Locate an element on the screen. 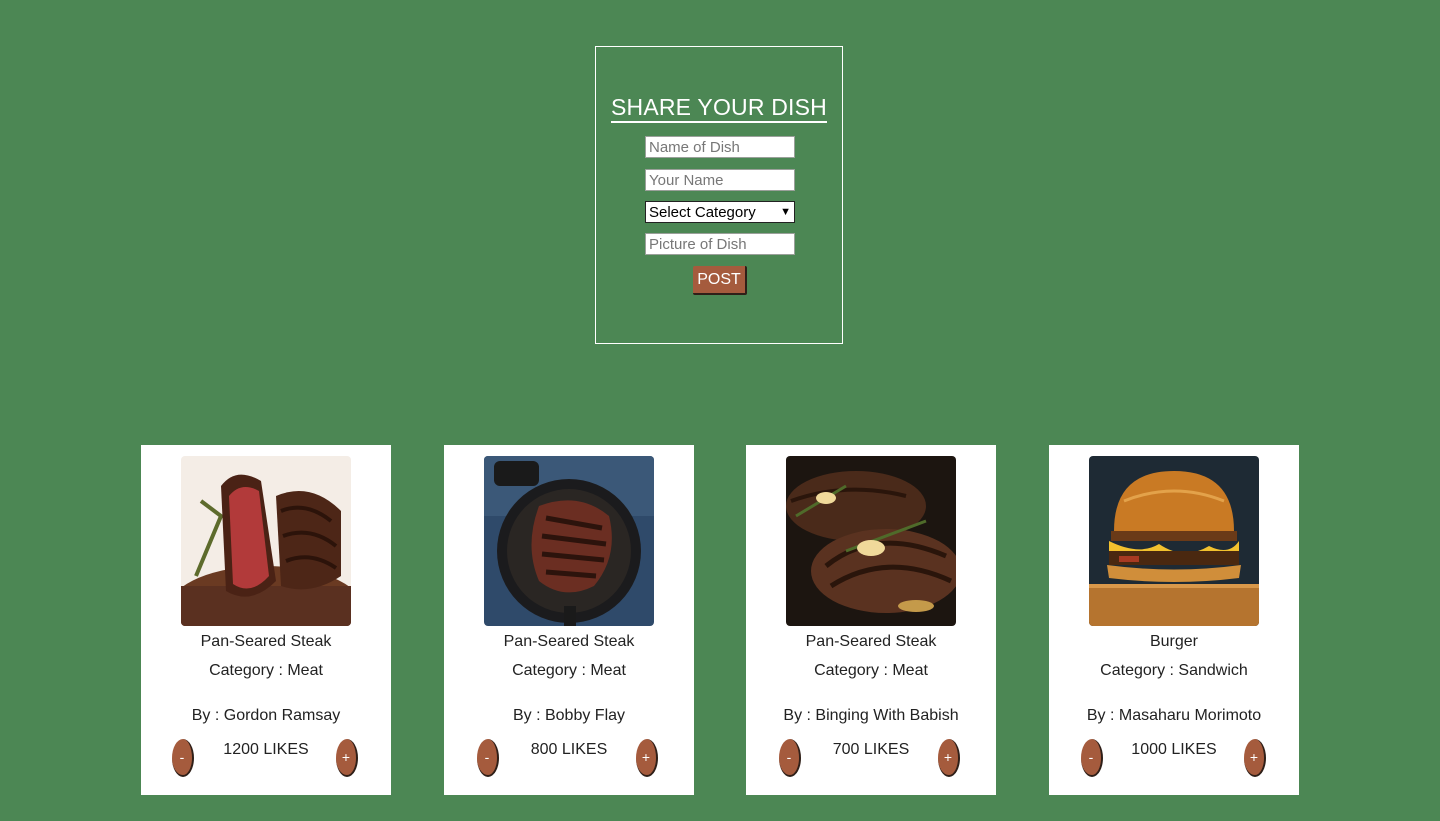 The height and width of the screenshot is (821, 1440). dish-category: Category : Sandwich is located at coordinates (1174, 670).